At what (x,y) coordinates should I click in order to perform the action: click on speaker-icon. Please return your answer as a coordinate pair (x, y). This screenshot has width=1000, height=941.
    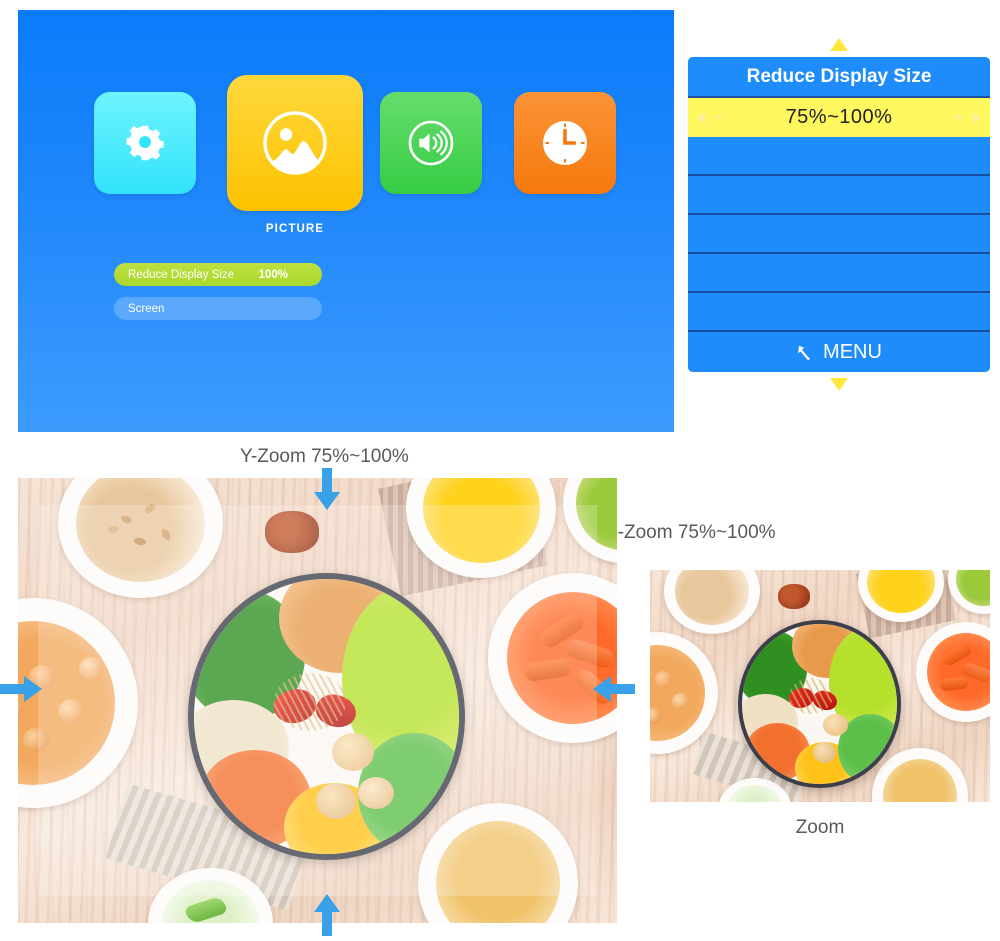
    Looking at the image, I should click on (431, 143).